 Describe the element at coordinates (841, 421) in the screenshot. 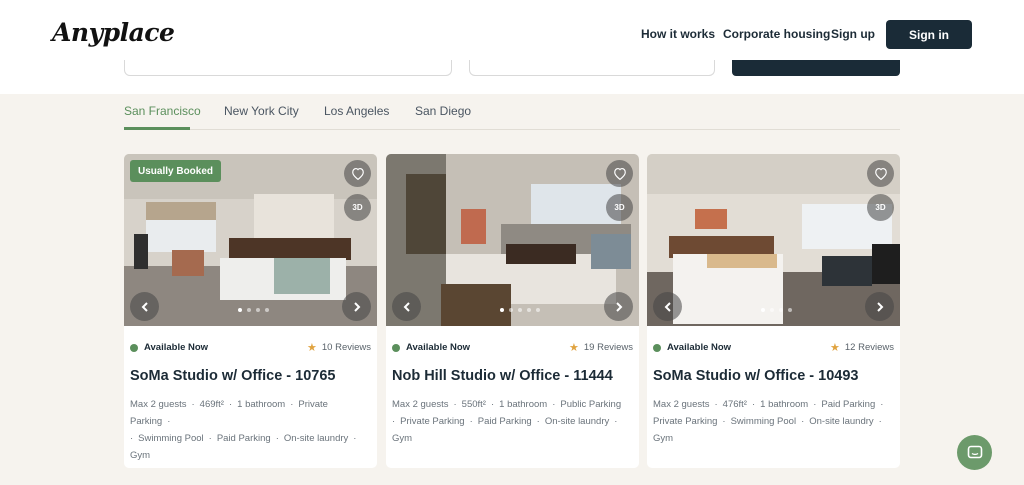

I see `amenity: On-site laundry` at that location.